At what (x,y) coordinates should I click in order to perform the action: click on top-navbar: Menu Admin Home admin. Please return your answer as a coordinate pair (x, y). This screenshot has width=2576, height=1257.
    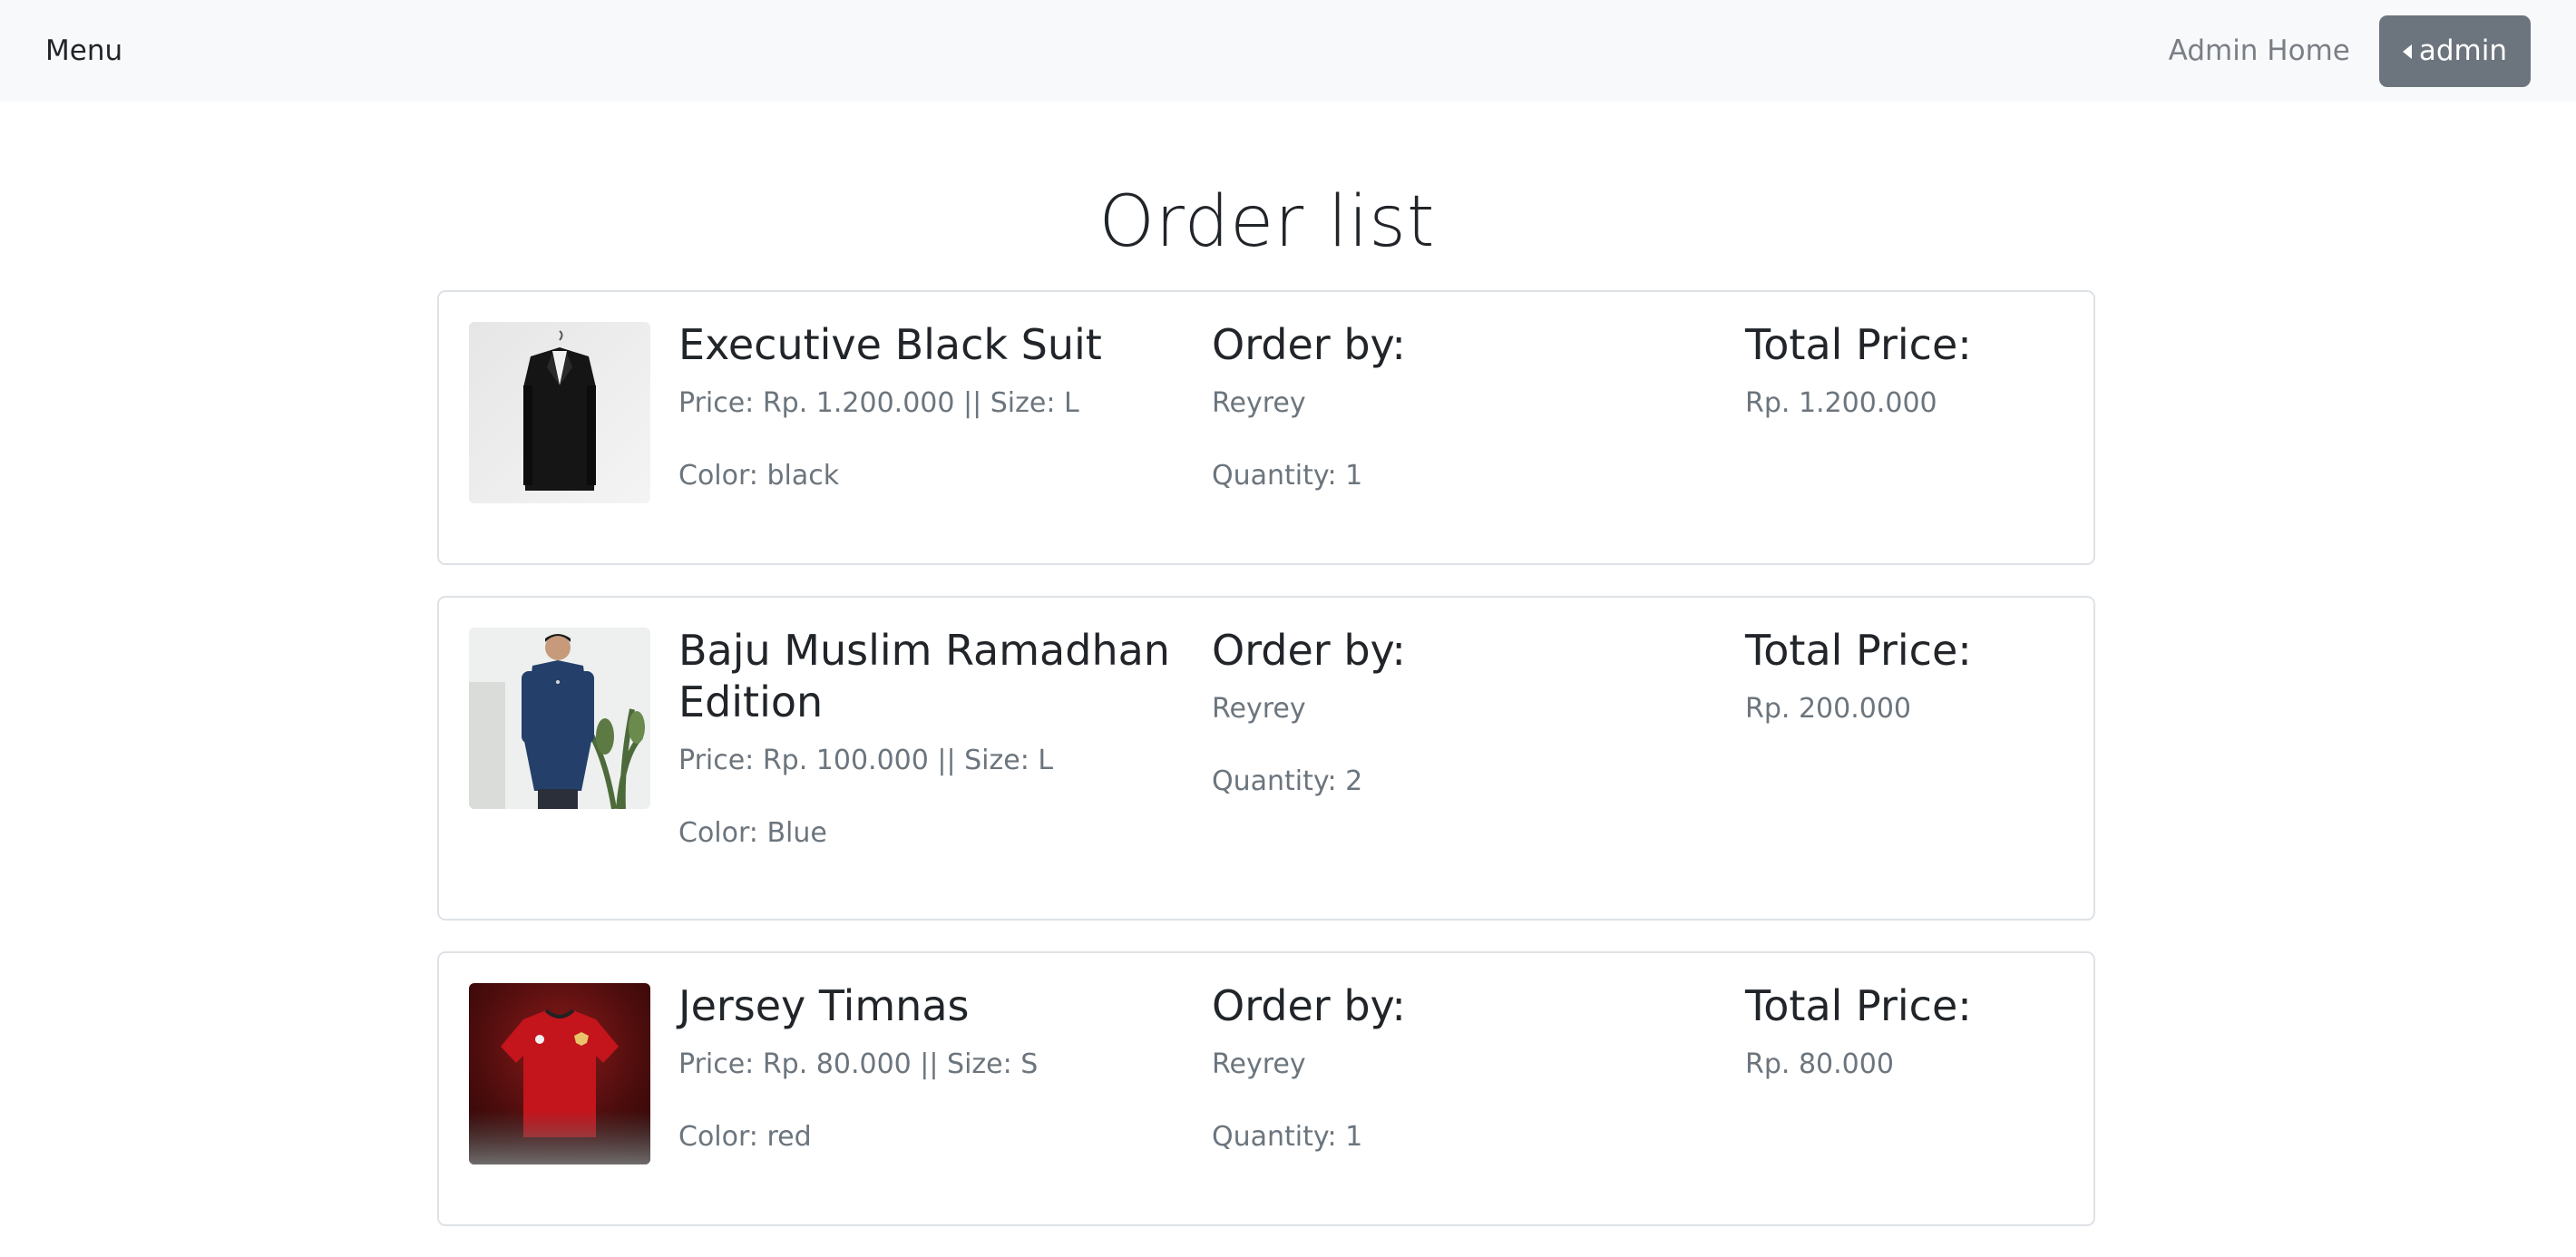
    Looking at the image, I should click on (1288, 51).